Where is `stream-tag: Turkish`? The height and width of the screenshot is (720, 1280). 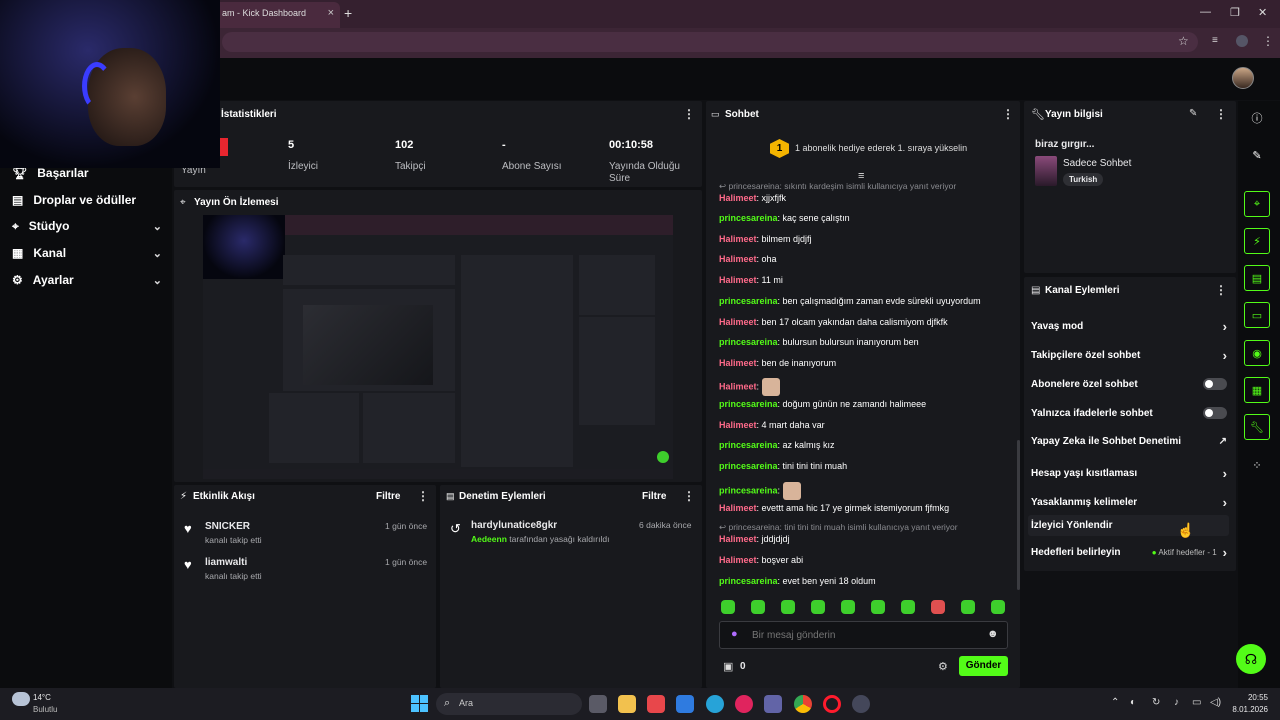 stream-tag: Turkish is located at coordinates (1083, 179).